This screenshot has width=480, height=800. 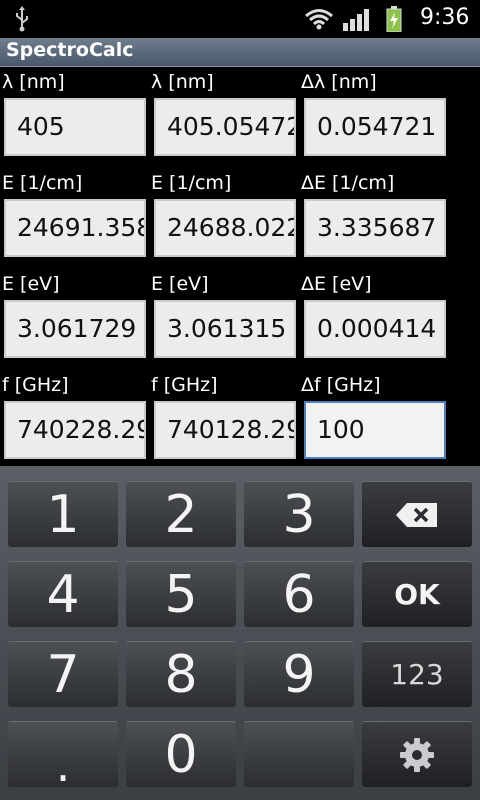 I want to click on battery-charging-icon, so click(x=394, y=19).